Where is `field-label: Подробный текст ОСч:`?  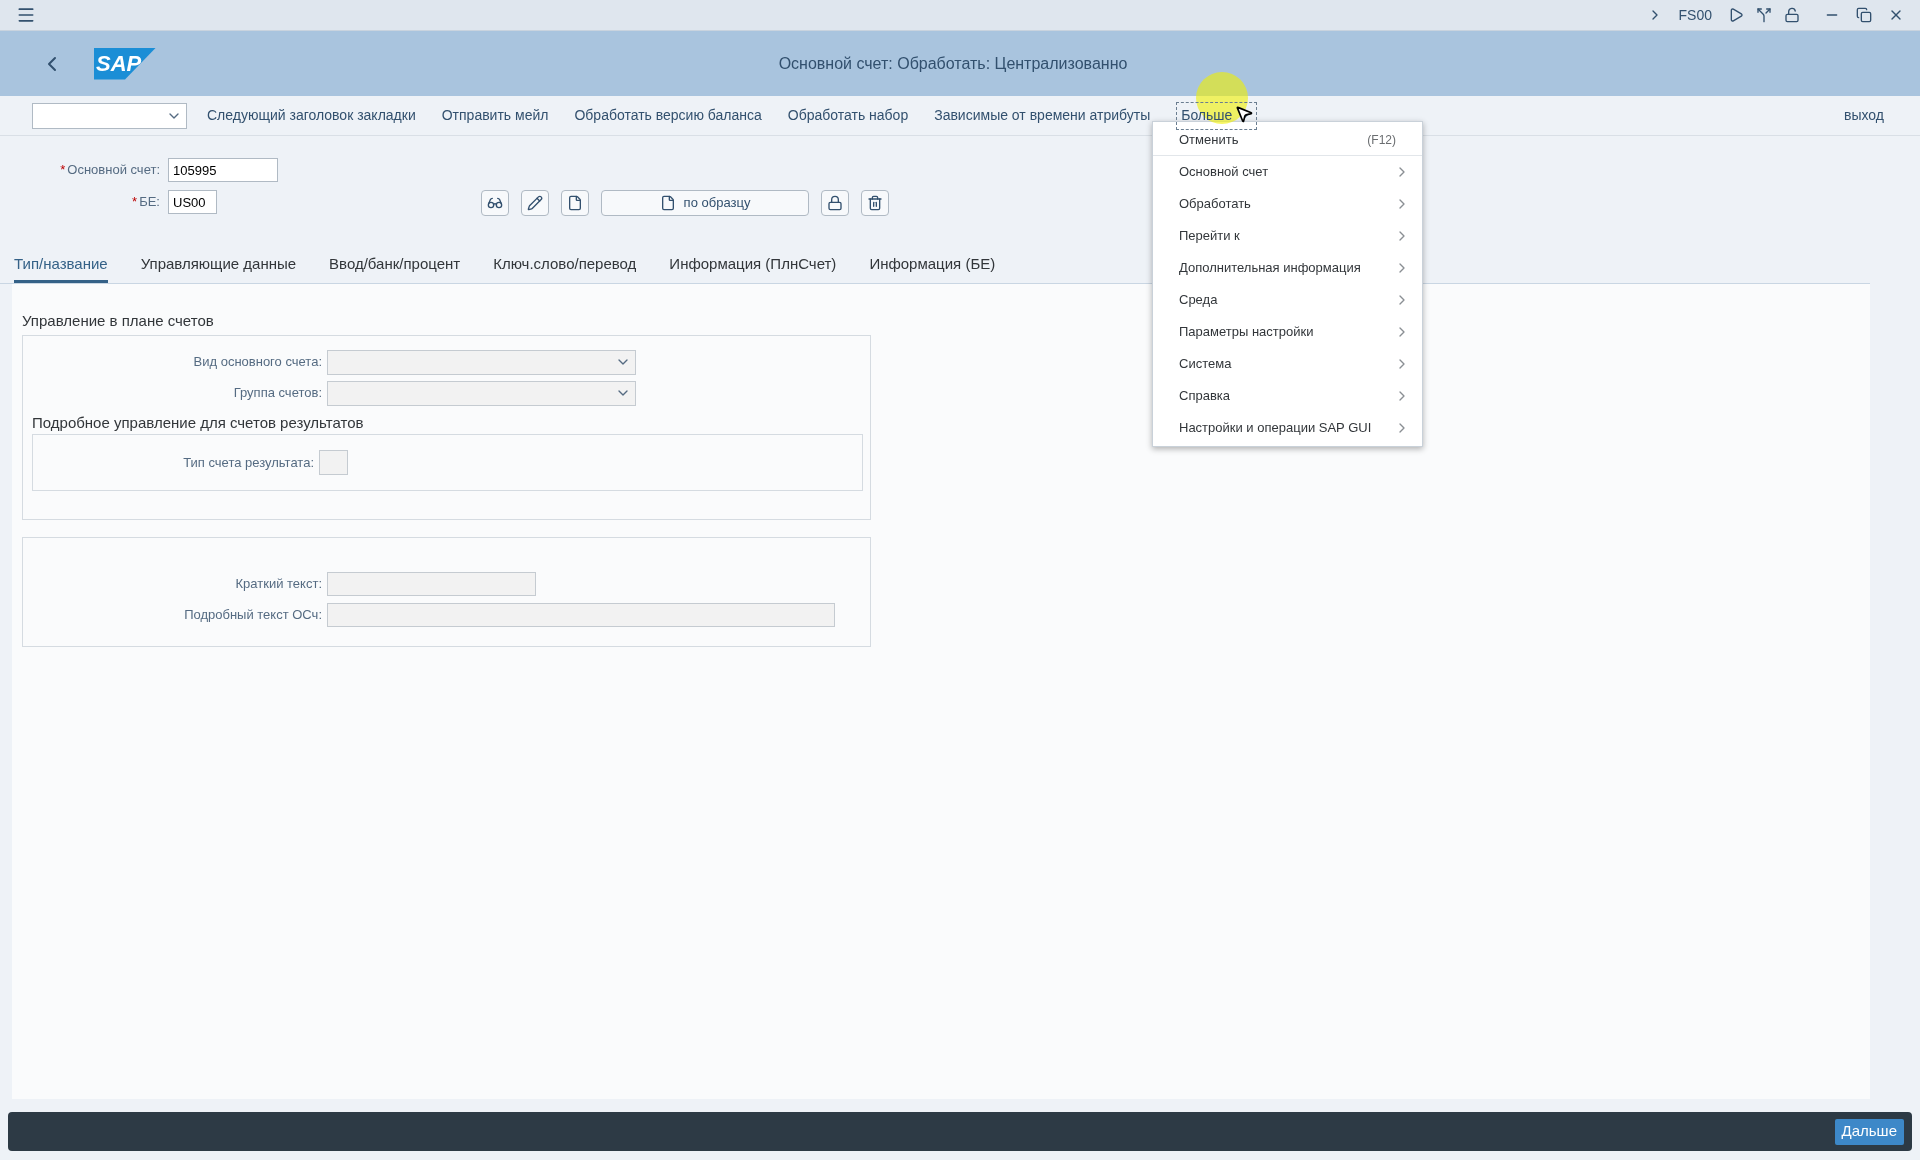 field-label: Подробный текст ОСч: is located at coordinates (253, 614).